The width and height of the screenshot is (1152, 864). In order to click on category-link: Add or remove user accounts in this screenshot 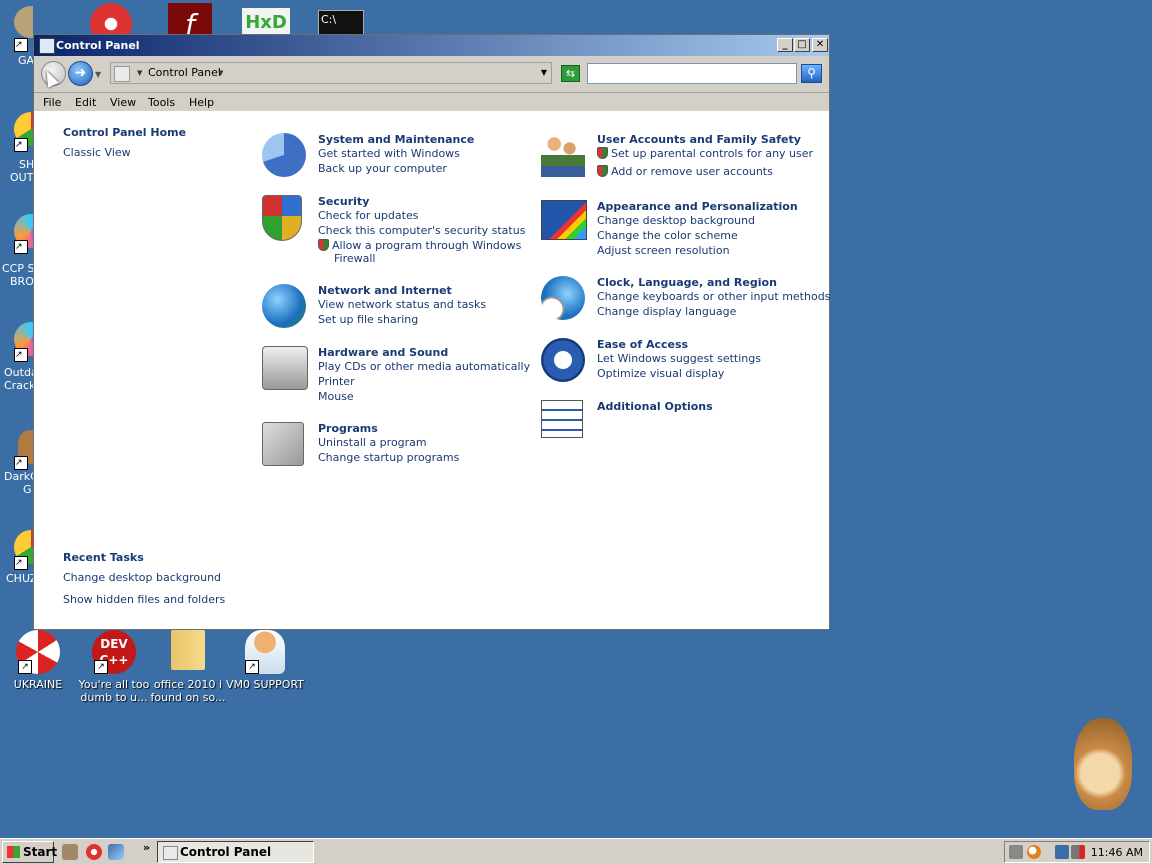, I will do `click(685, 171)`.